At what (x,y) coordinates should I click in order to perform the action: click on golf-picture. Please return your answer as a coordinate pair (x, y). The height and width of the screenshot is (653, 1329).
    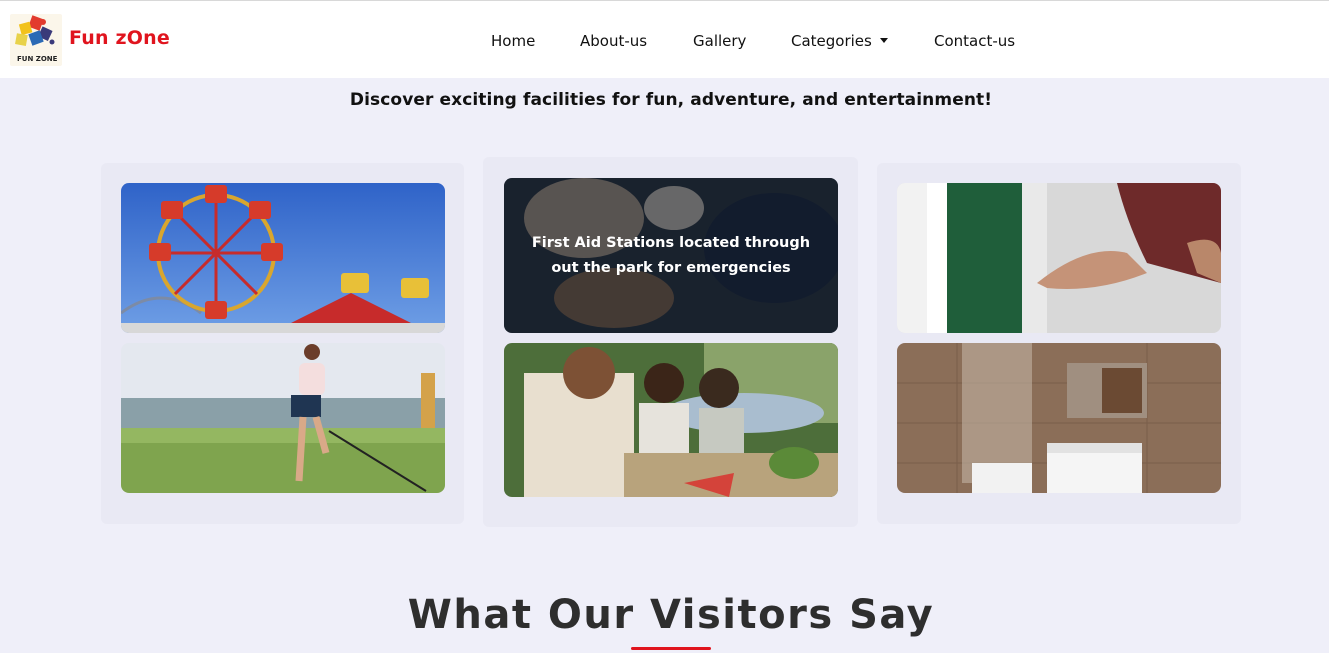
    Looking at the image, I should click on (283, 418).